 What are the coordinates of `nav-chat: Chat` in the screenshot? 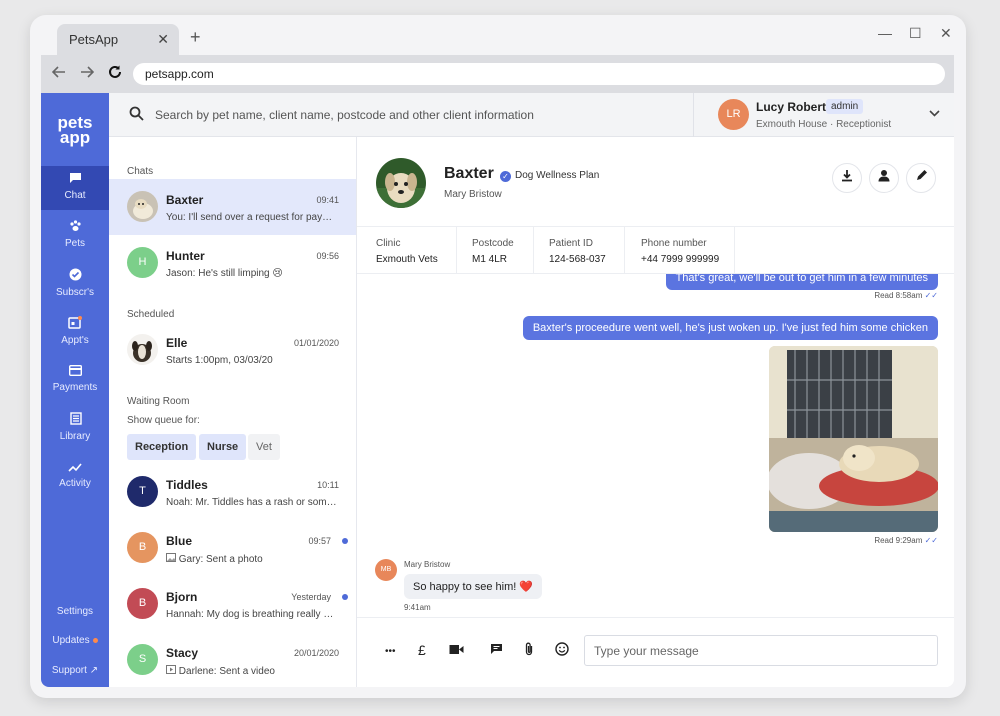 It's located at (75, 188).